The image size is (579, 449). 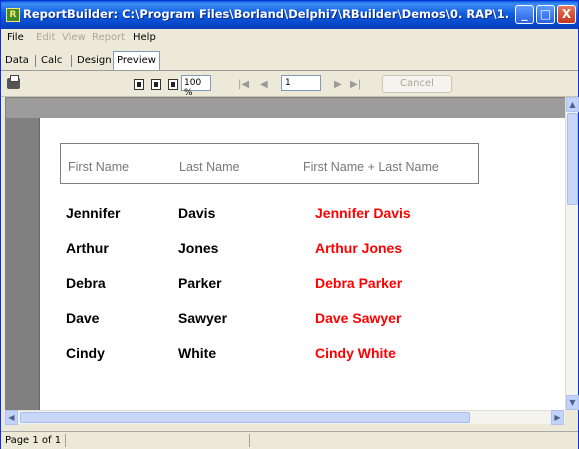 What do you see at coordinates (45, 37) in the screenshot?
I see `menu-edit: Edit` at bounding box center [45, 37].